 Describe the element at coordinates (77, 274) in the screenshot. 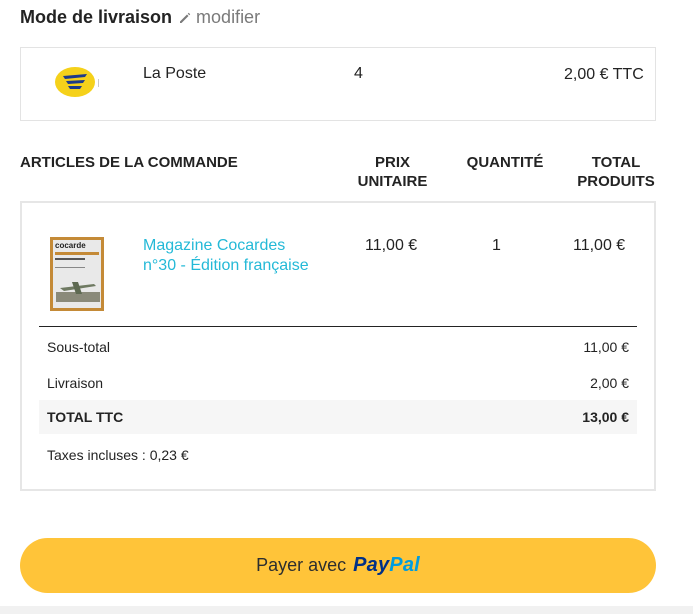

I see `product-thumbnail: cocarde` at that location.